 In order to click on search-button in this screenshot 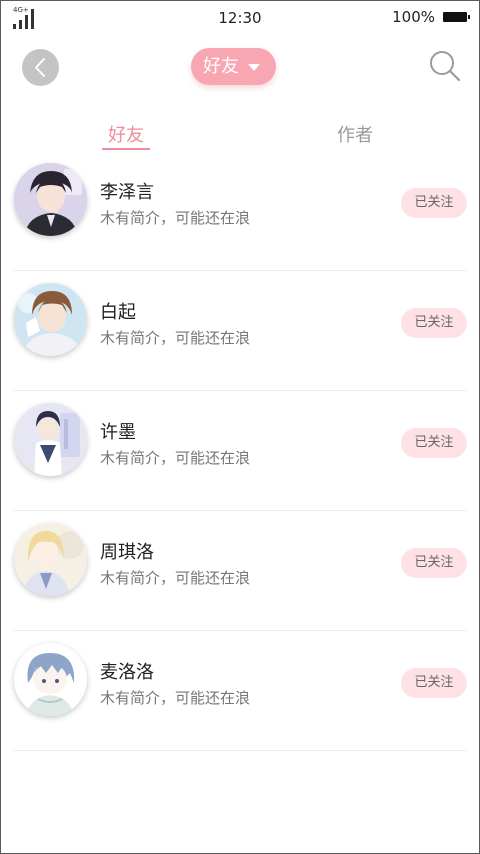, I will do `click(445, 66)`.